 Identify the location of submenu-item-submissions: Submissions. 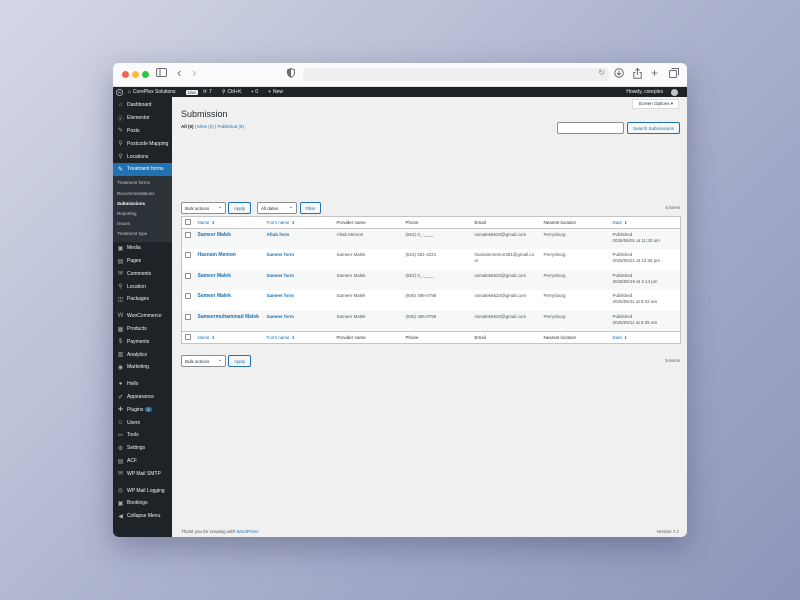
(142, 203).